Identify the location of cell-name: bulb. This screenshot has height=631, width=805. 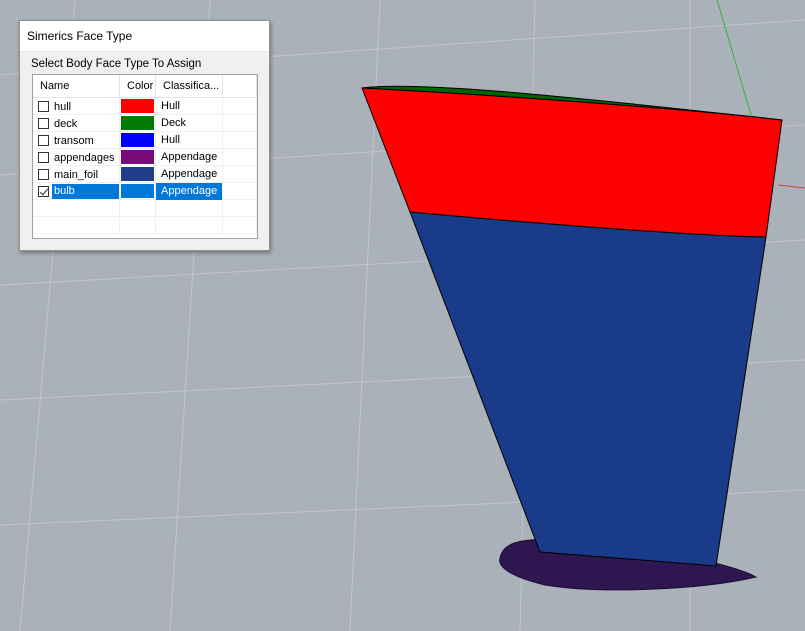
(76, 191).